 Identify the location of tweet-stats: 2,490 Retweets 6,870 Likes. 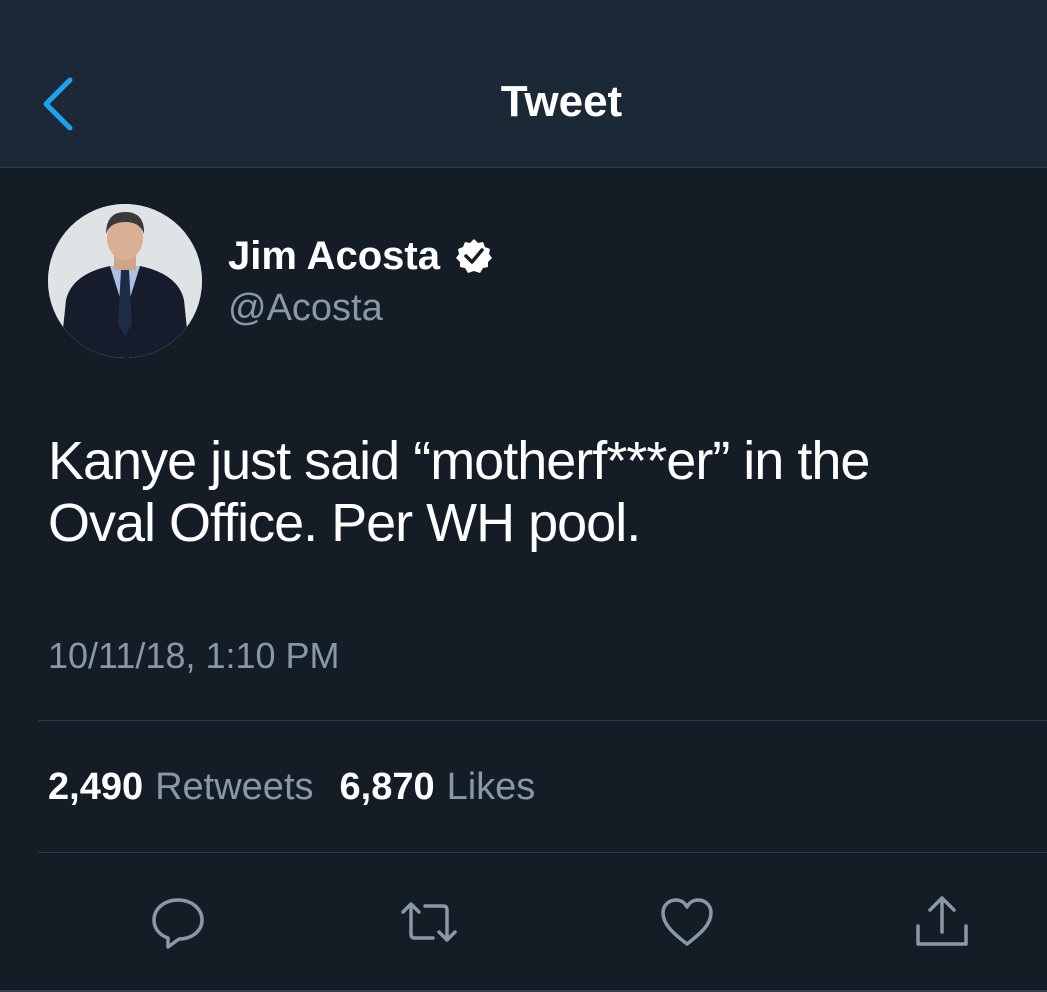
(291, 787).